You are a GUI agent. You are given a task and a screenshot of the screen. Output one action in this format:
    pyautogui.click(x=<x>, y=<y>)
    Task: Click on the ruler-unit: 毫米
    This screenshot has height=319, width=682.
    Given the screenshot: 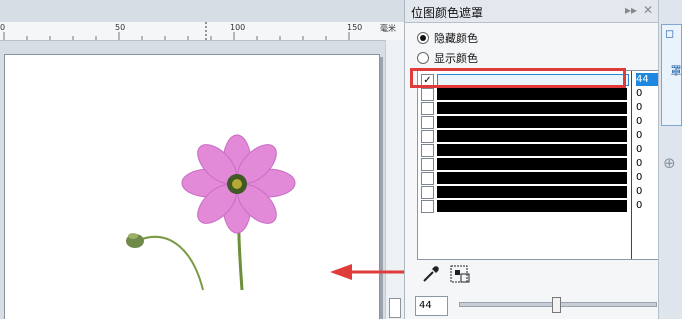 What is the action you would take?
    pyautogui.click(x=388, y=28)
    